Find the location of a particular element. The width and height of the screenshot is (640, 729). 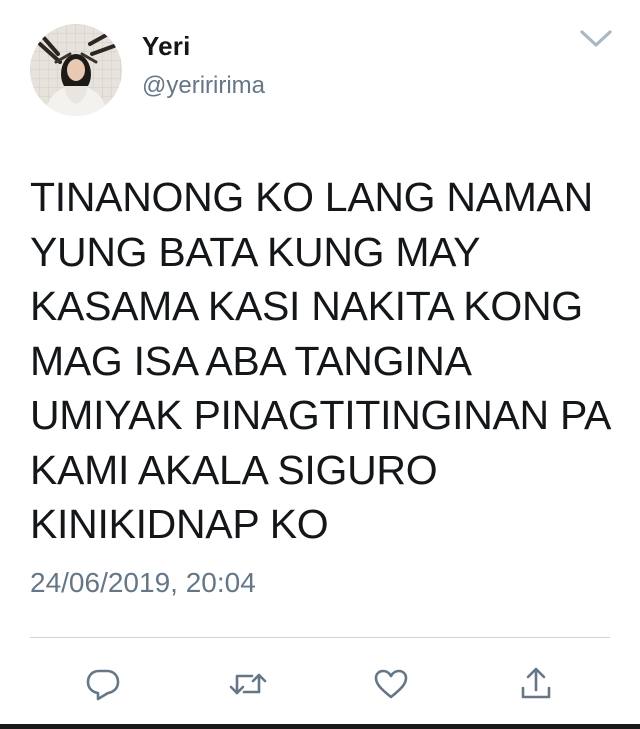

avatar-image is located at coordinates (76, 70).